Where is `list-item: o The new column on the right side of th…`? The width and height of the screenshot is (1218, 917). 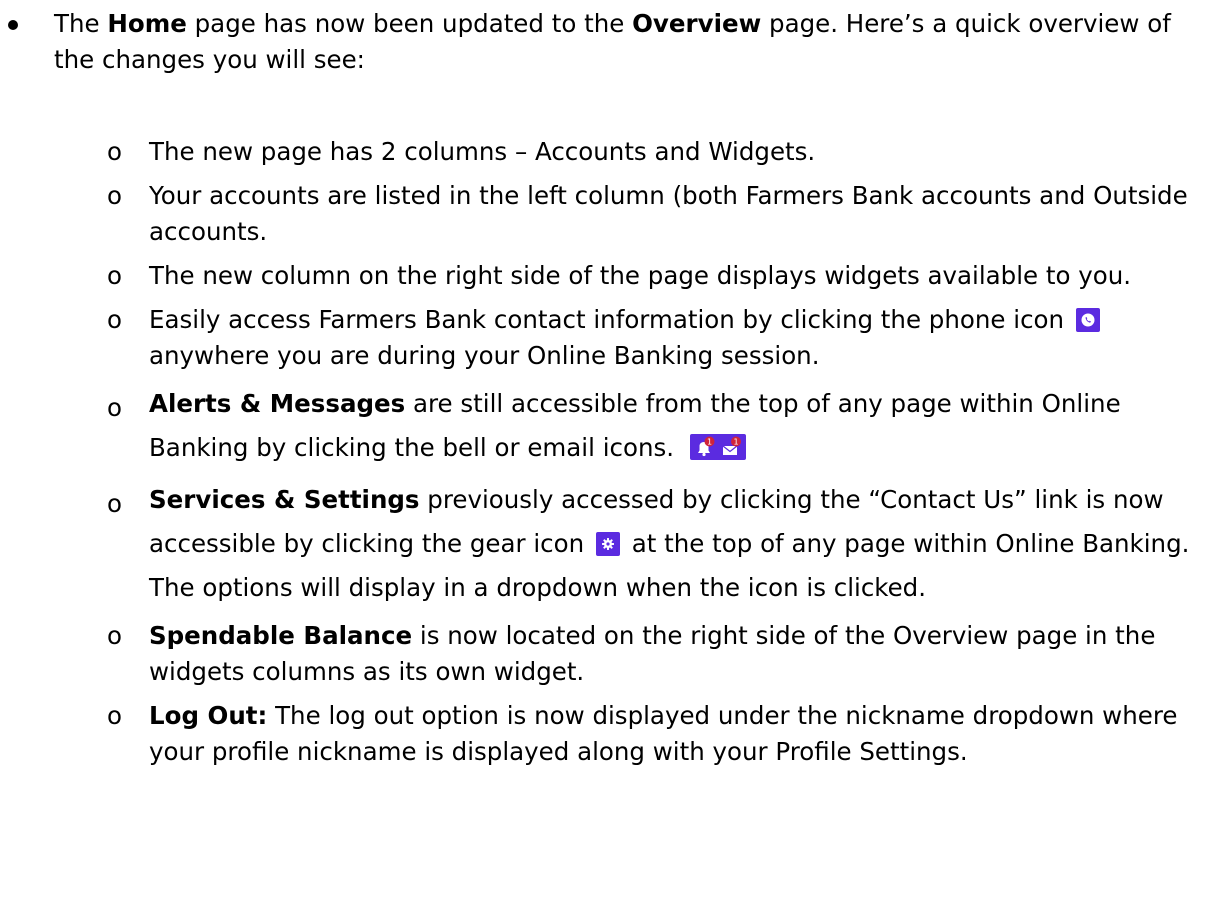
list-item: o The new column on the right side of th… is located at coordinates (609, 276).